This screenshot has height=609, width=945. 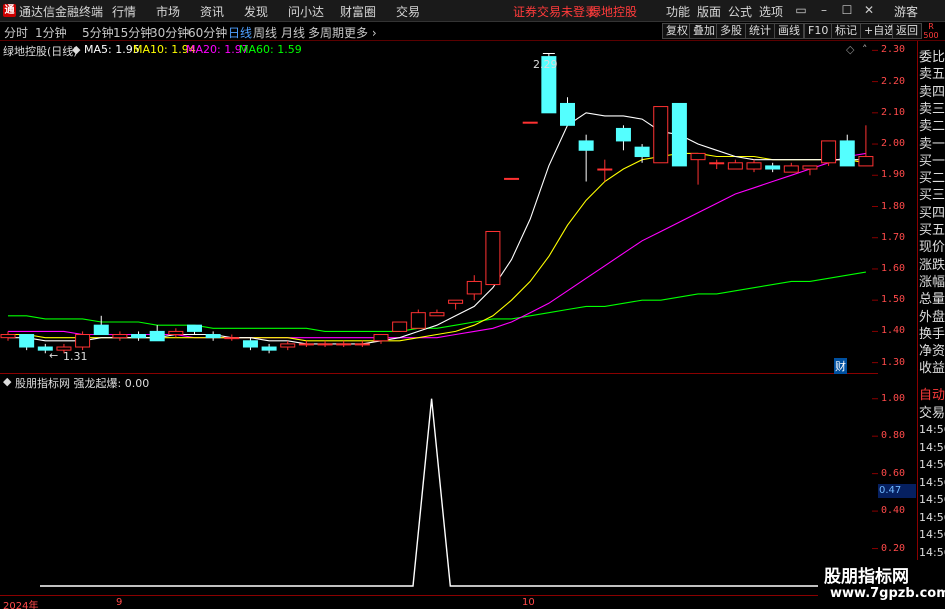 I want to click on menu-item-hangqing: 行情, so click(x=124, y=11).